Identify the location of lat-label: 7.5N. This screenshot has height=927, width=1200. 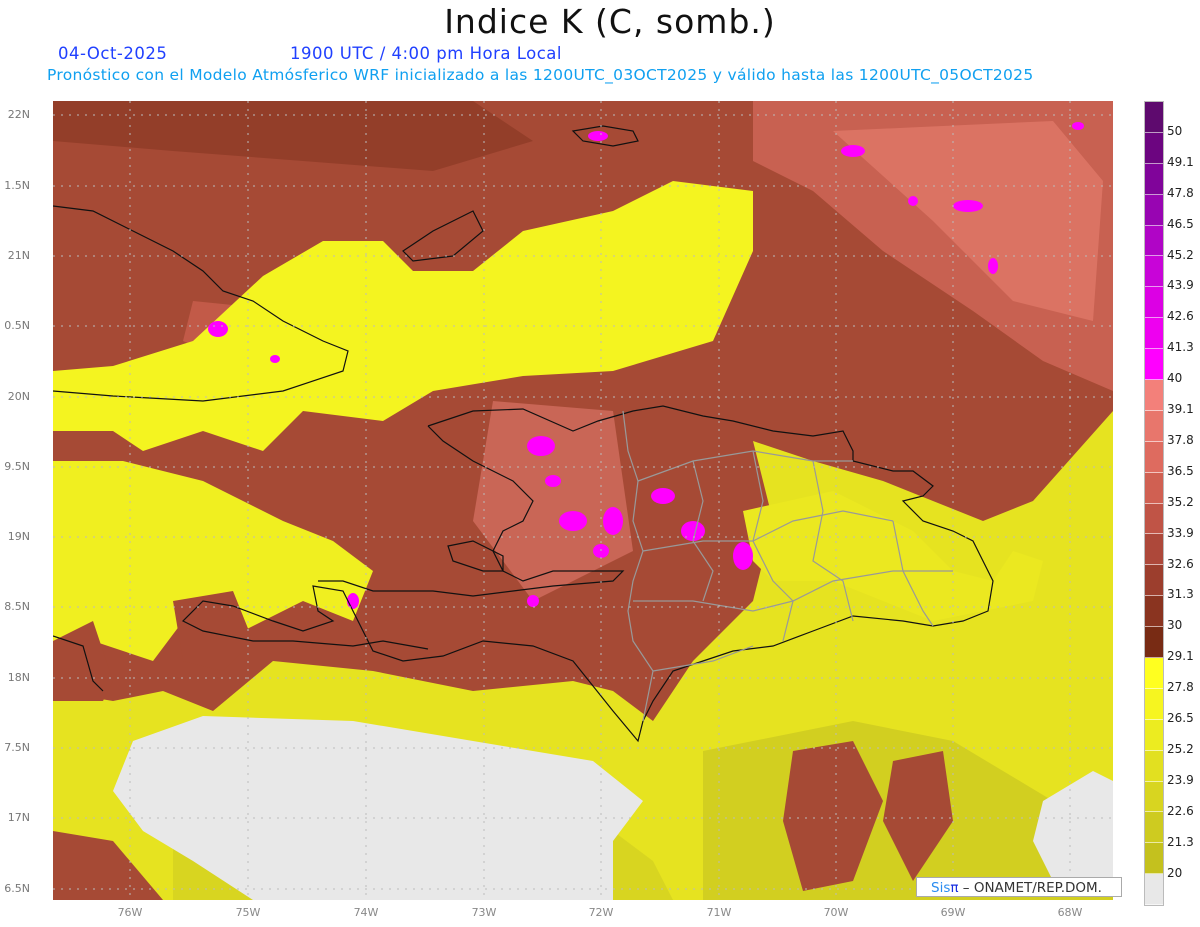
(17, 747).